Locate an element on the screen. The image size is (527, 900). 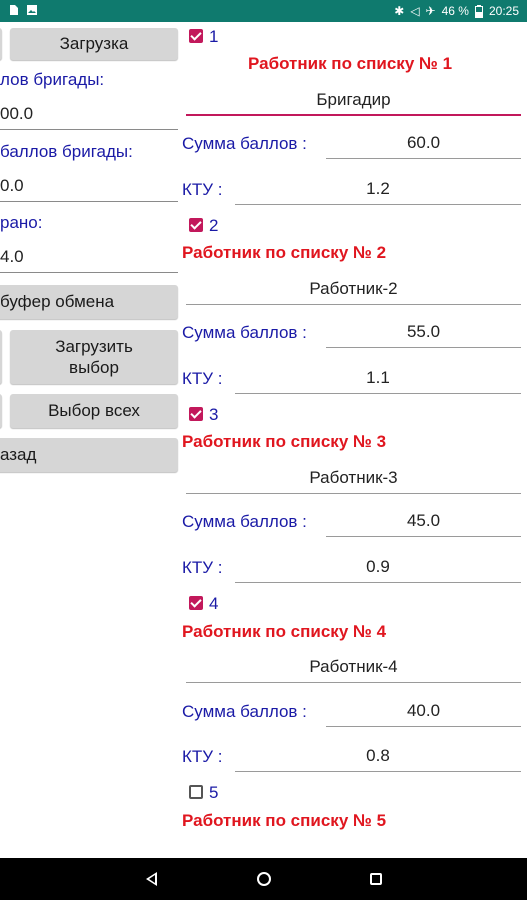
load-button: Загрузка is located at coordinates (94, 44).